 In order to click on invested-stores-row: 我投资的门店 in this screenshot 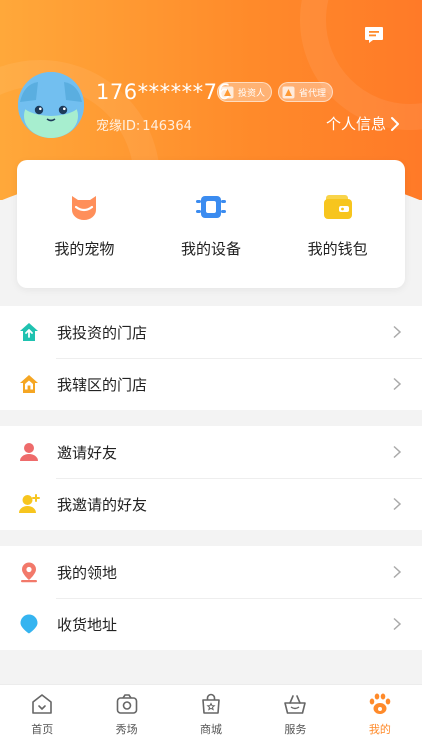, I will do `click(211, 332)`.